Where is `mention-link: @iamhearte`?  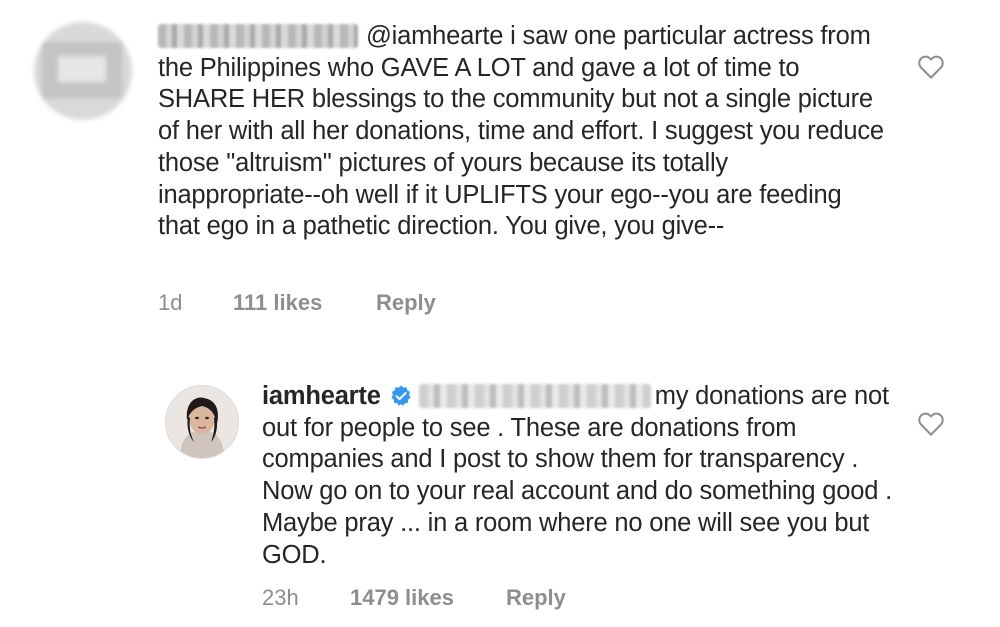 mention-link: @iamhearte is located at coordinates (434, 36).